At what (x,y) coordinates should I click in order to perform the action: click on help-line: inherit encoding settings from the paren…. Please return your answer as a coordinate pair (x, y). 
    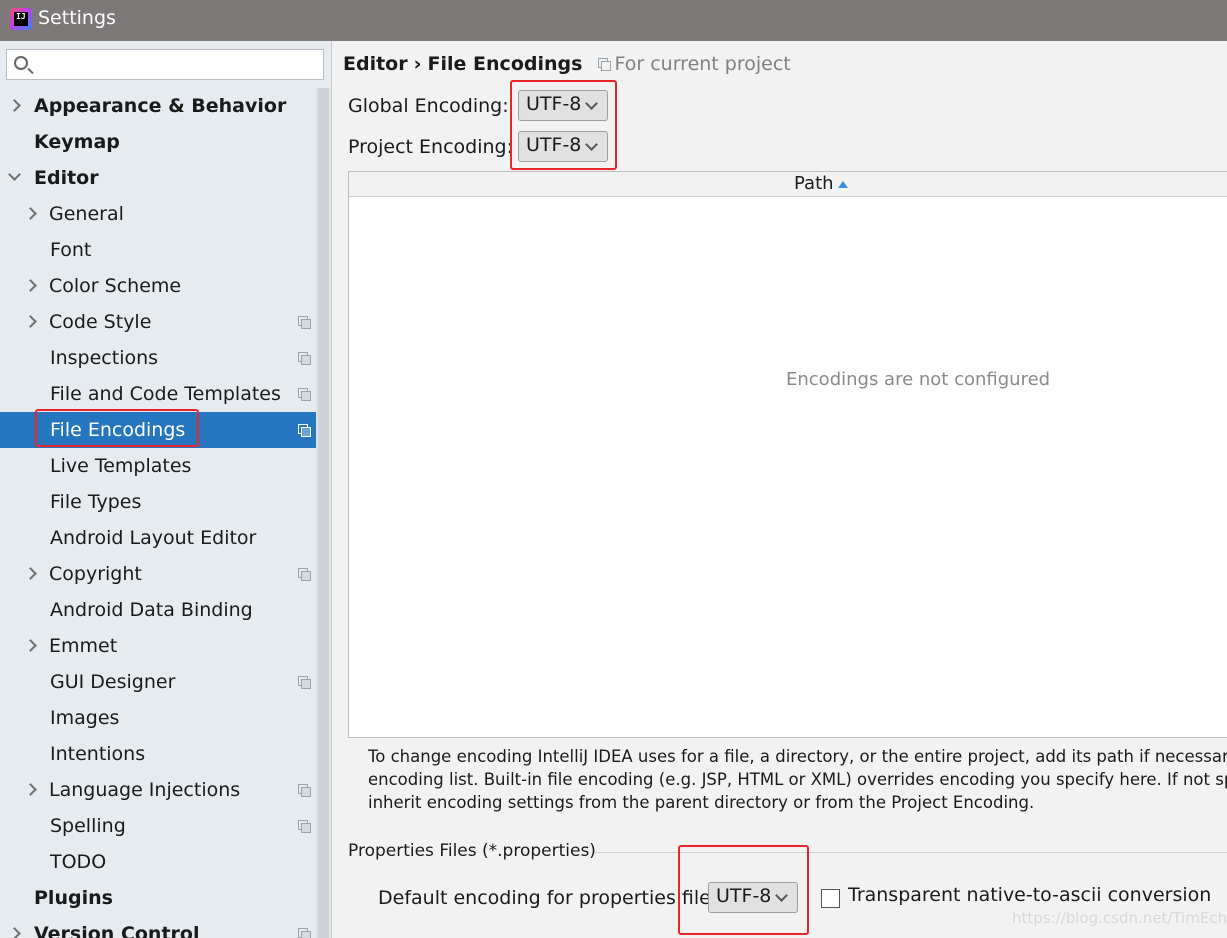
    Looking at the image, I should click on (701, 802).